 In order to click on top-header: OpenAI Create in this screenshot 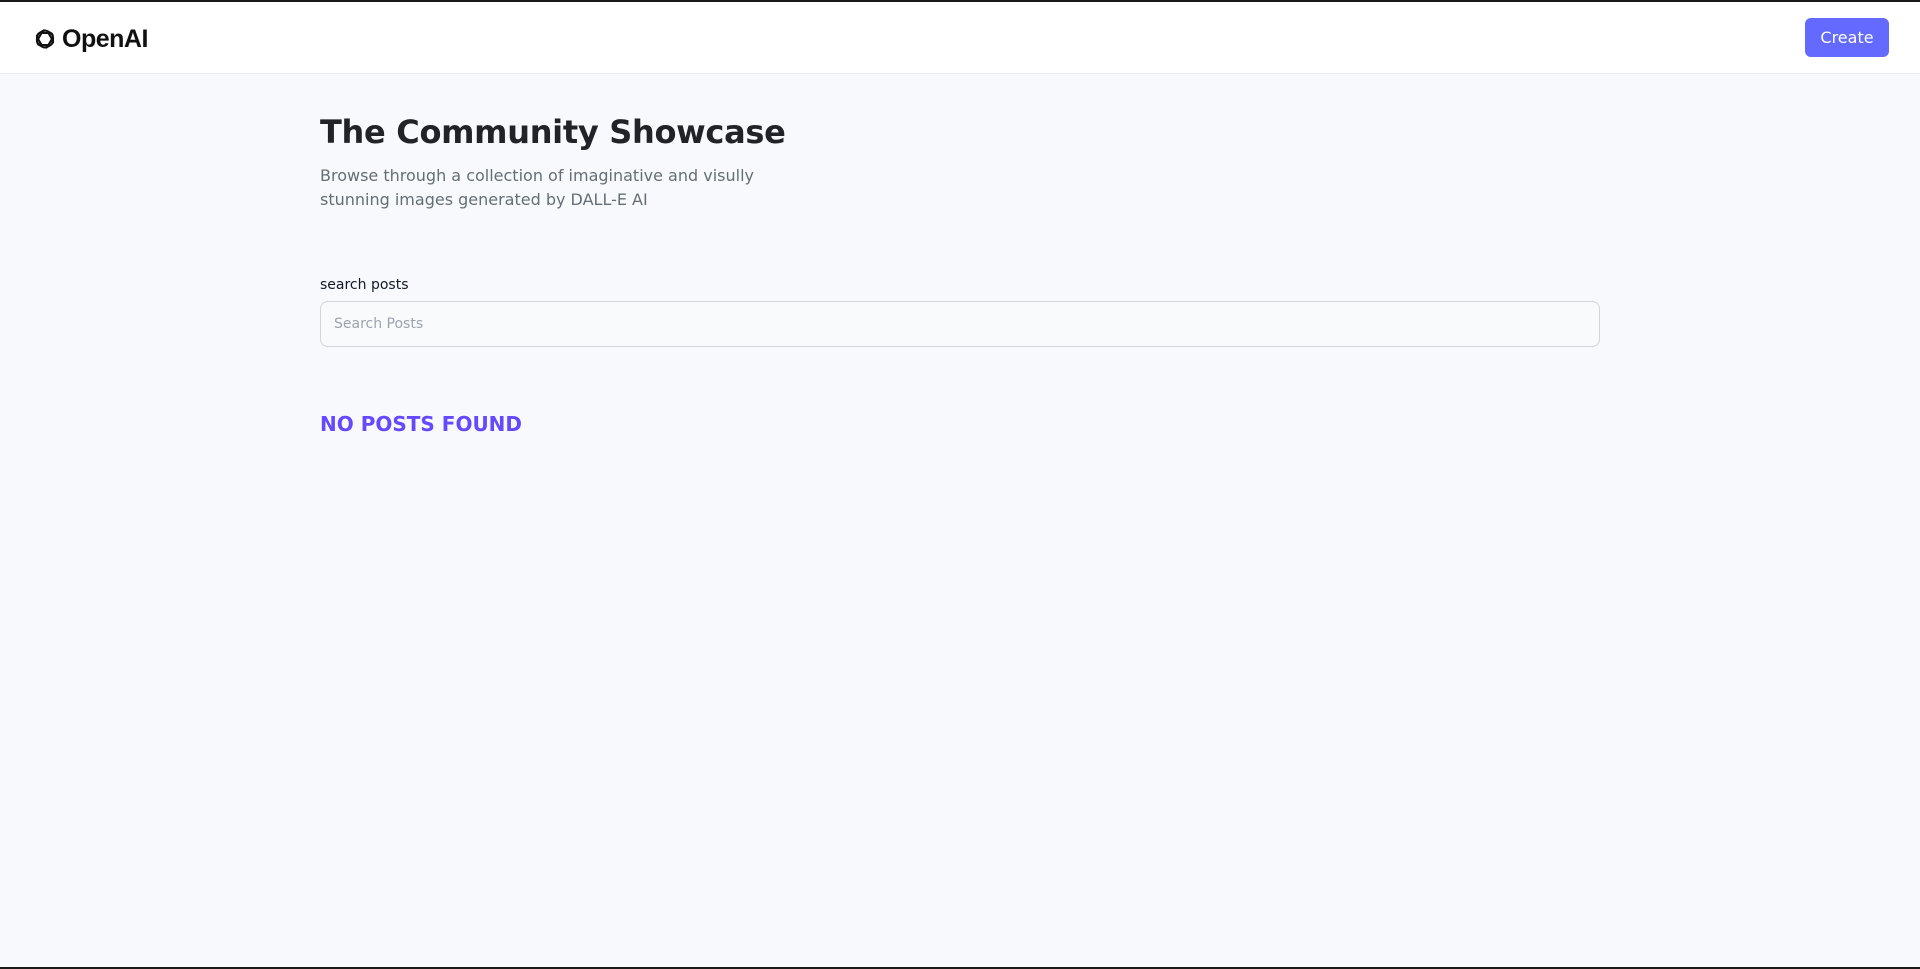, I will do `click(960, 38)`.